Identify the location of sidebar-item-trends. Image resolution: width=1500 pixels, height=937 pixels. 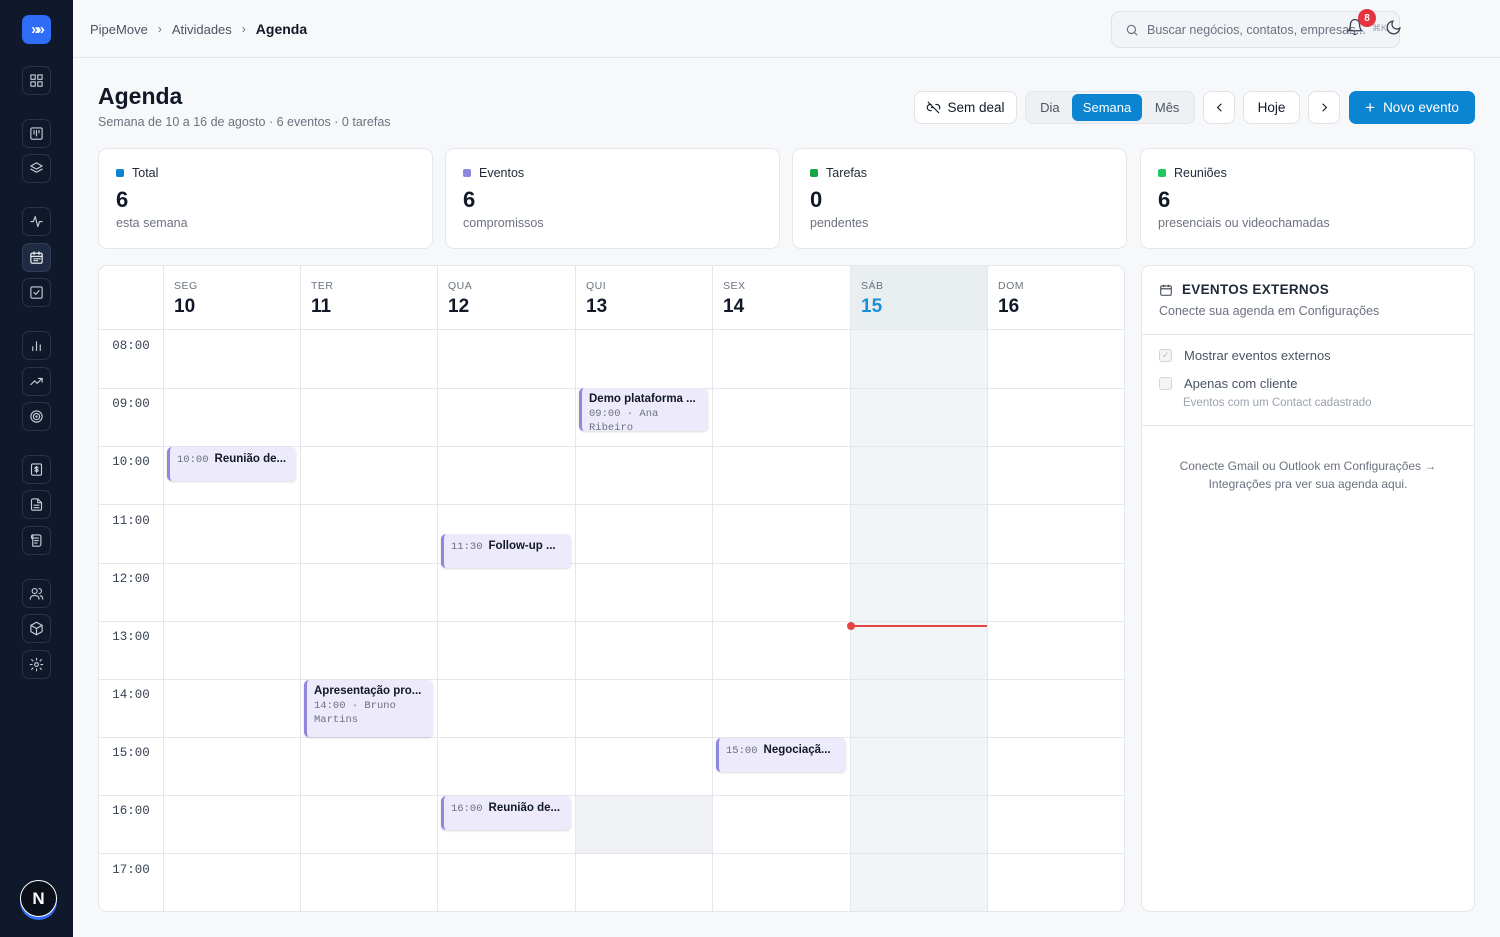
(36, 381).